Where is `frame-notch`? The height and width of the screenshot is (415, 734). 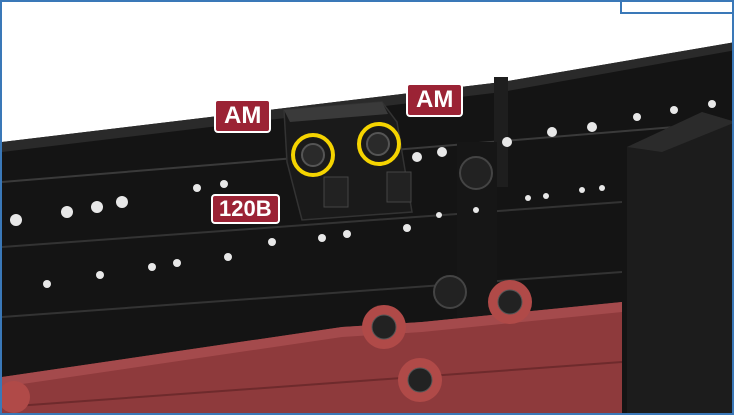 frame-notch is located at coordinates (676, 8).